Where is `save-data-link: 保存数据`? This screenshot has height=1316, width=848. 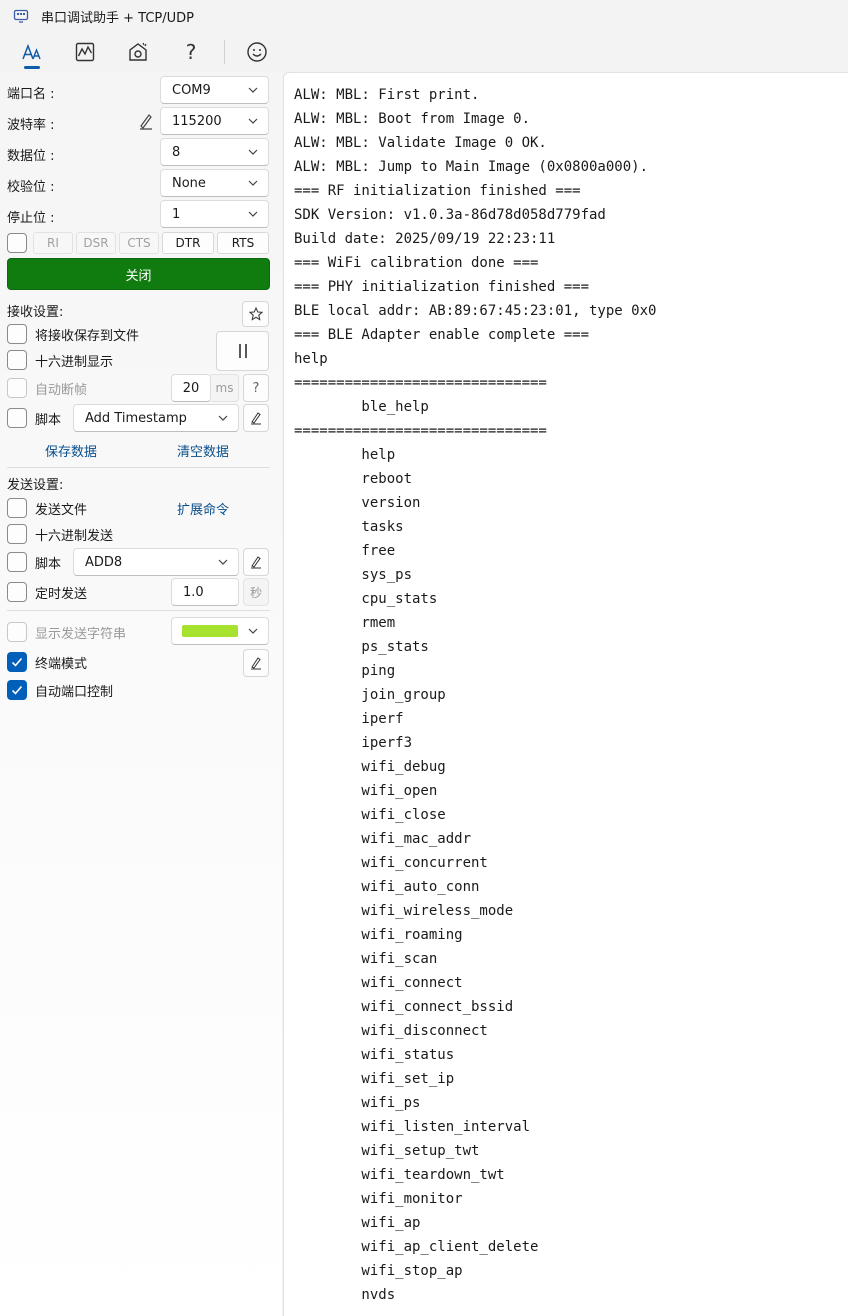
save-data-link: 保存数据 is located at coordinates (71, 450).